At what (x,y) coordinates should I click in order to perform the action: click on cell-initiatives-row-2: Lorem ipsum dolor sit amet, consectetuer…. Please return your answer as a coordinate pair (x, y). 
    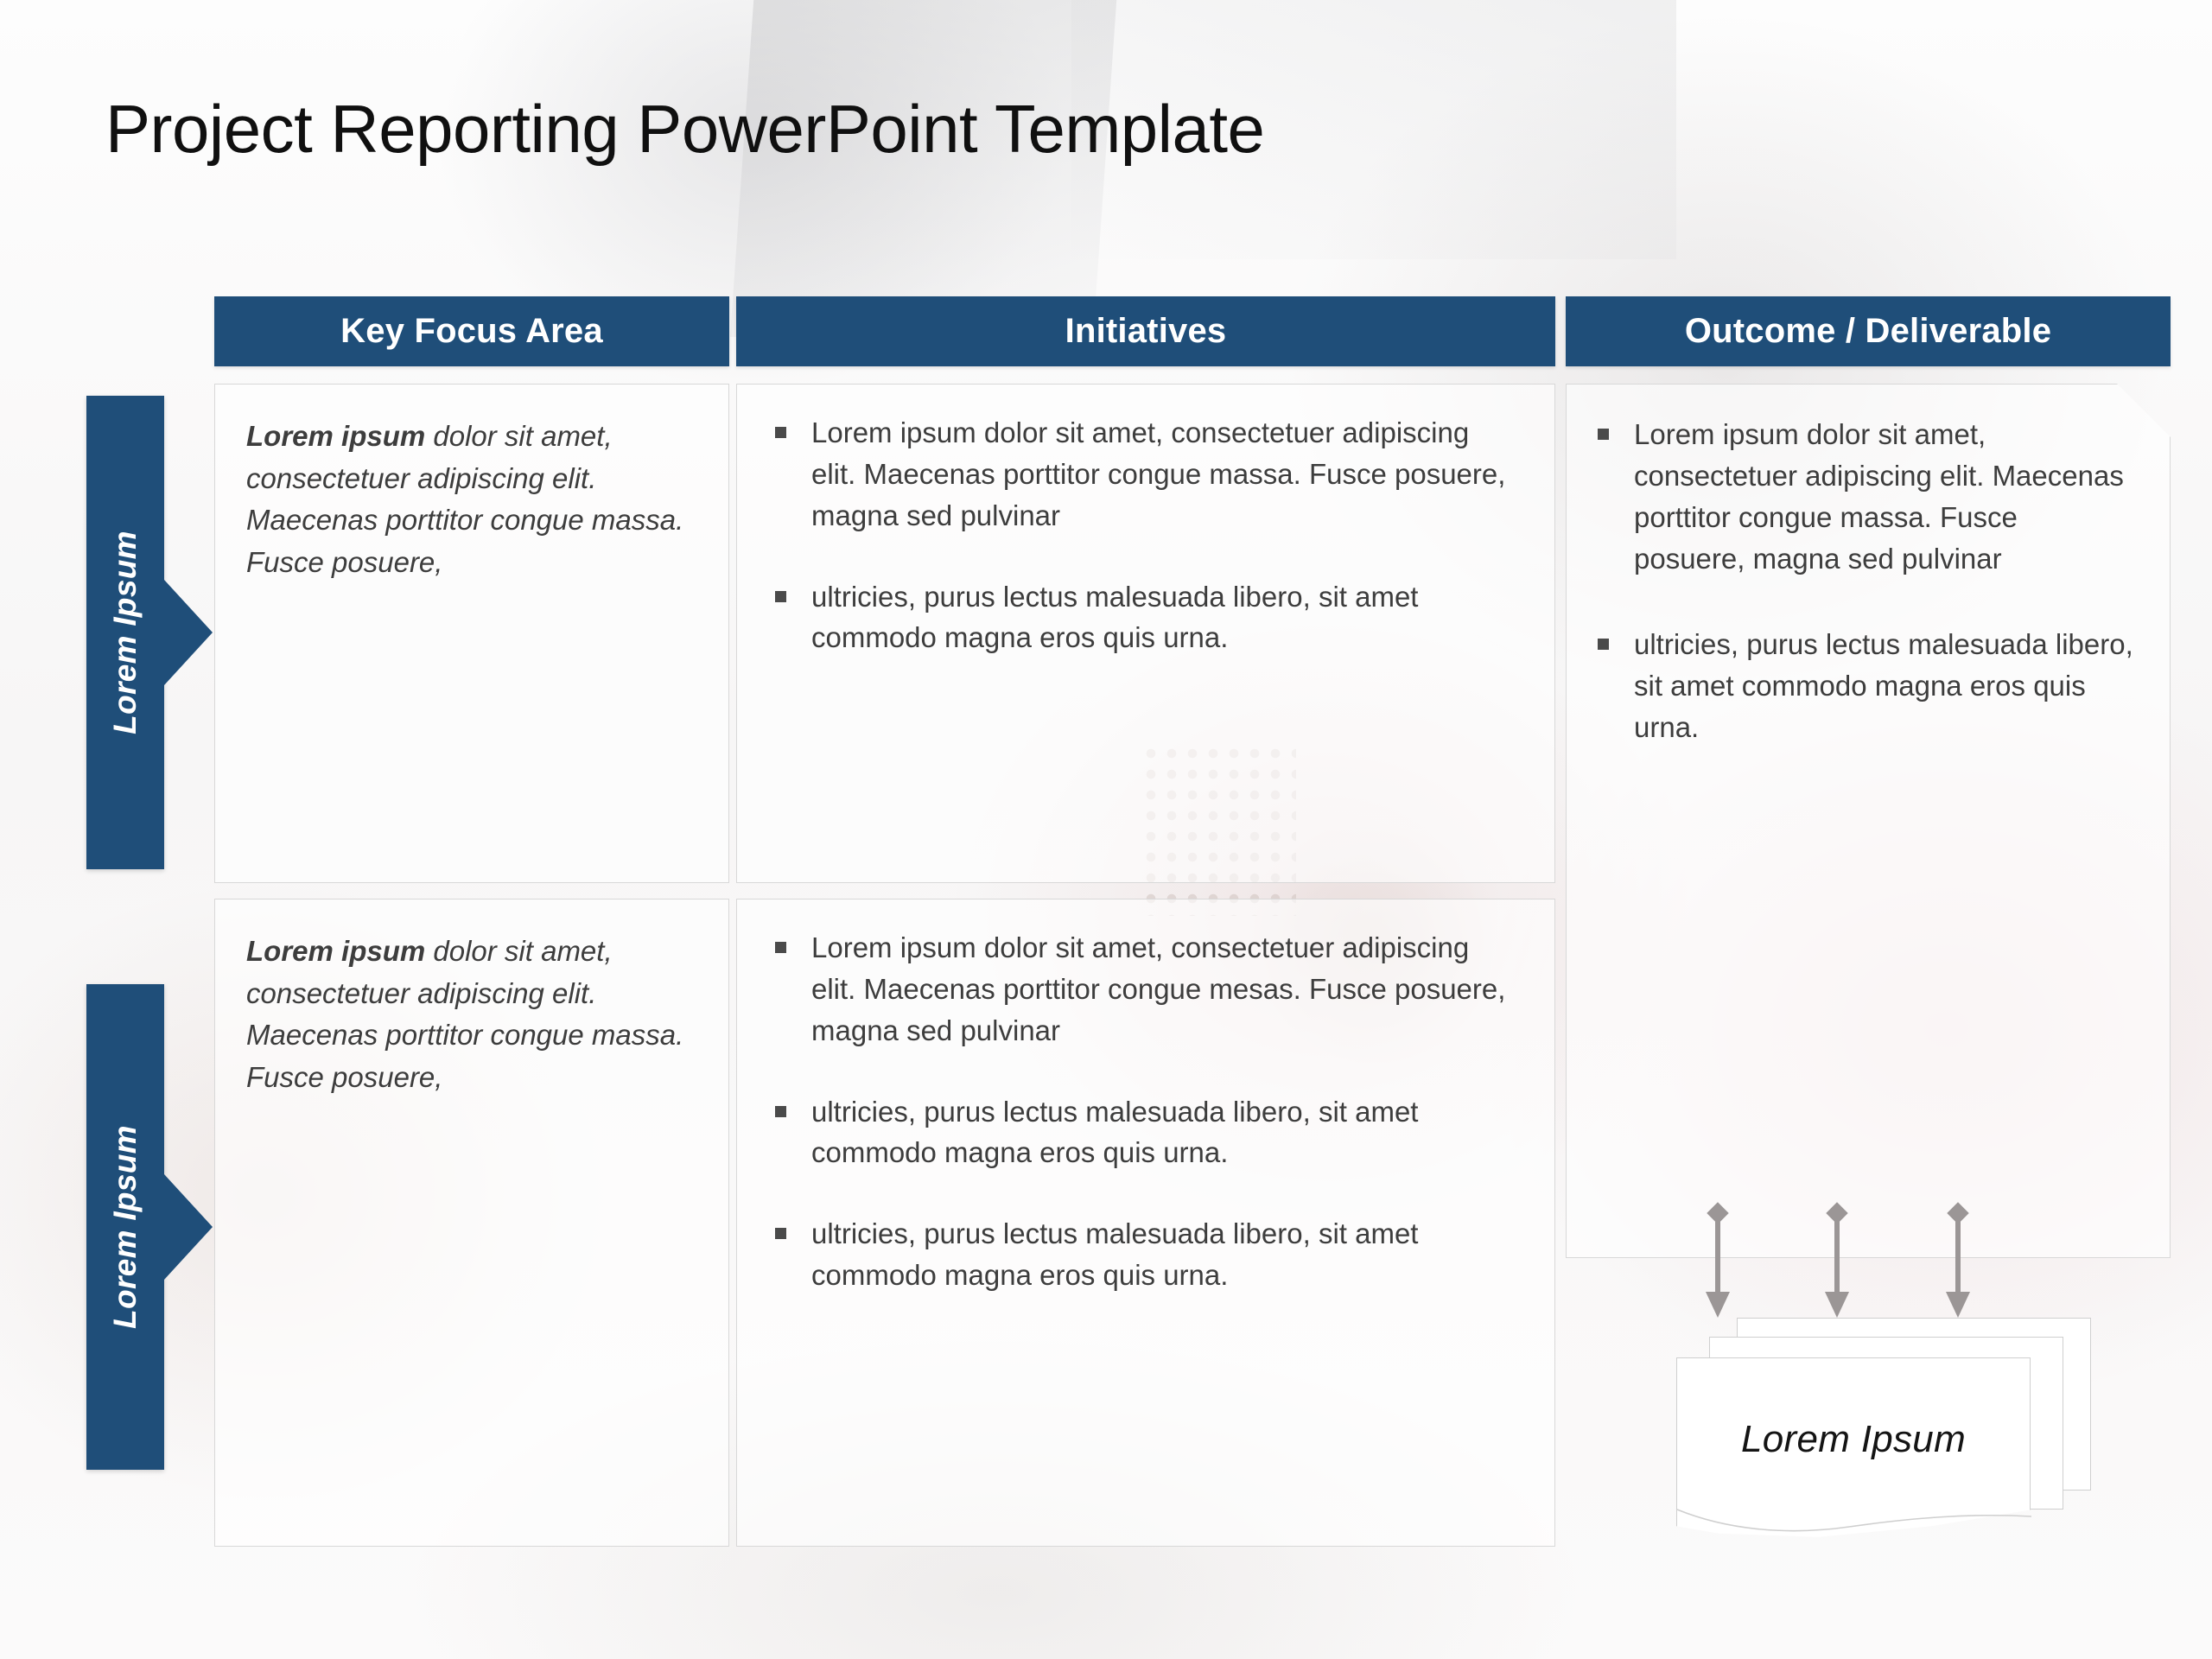
    Looking at the image, I should click on (1145, 1223).